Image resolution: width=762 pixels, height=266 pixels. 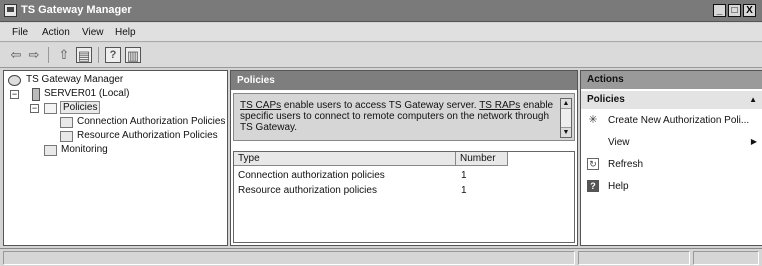 What do you see at coordinates (719, 10) in the screenshot?
I see `minimize-button: _` at bounding box center [719, 10].